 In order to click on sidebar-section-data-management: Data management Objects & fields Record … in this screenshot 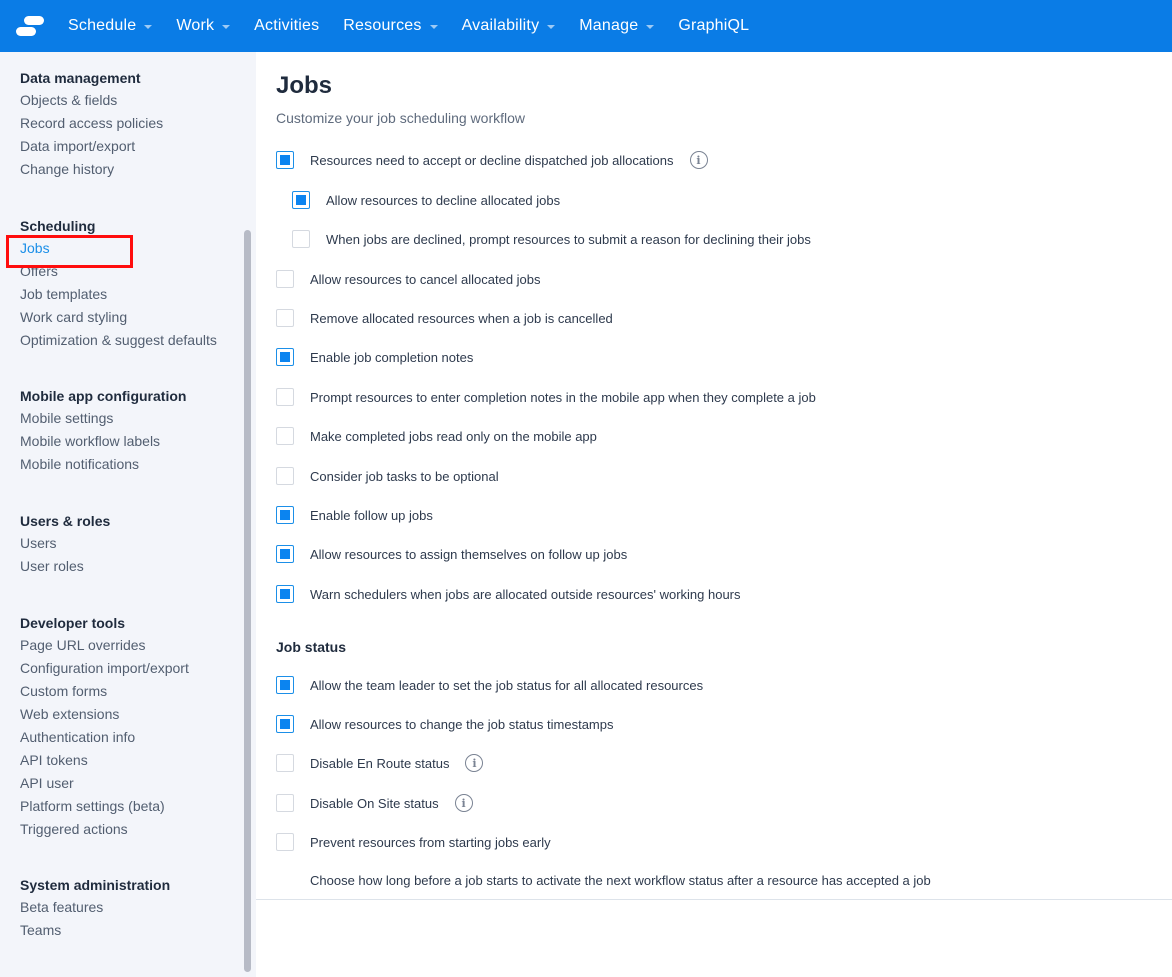, I will do `click(91, 124)`.